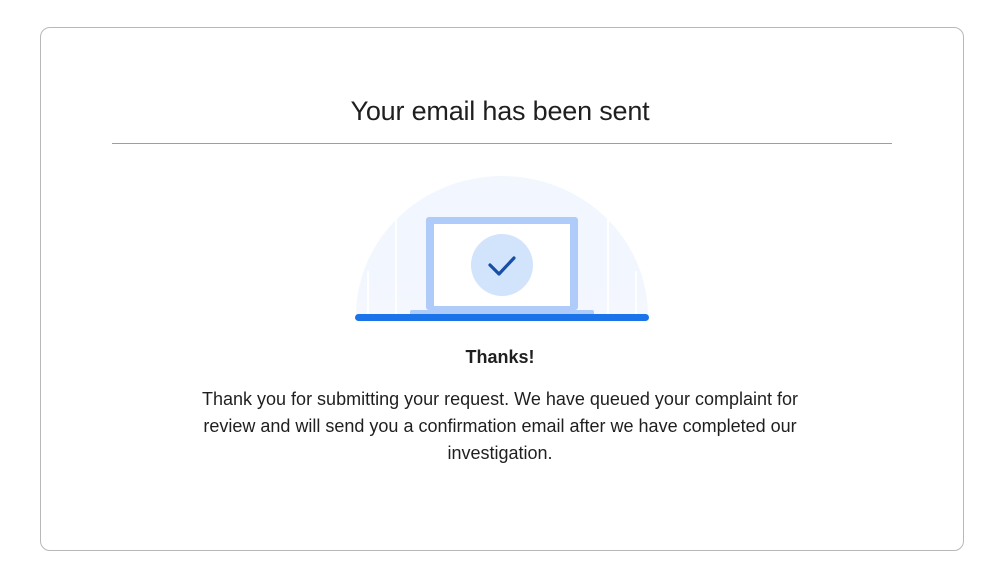 Image resolution: width=1000 pixels, height=574 pixels. I want to click on check-circle, so click(502, 265).